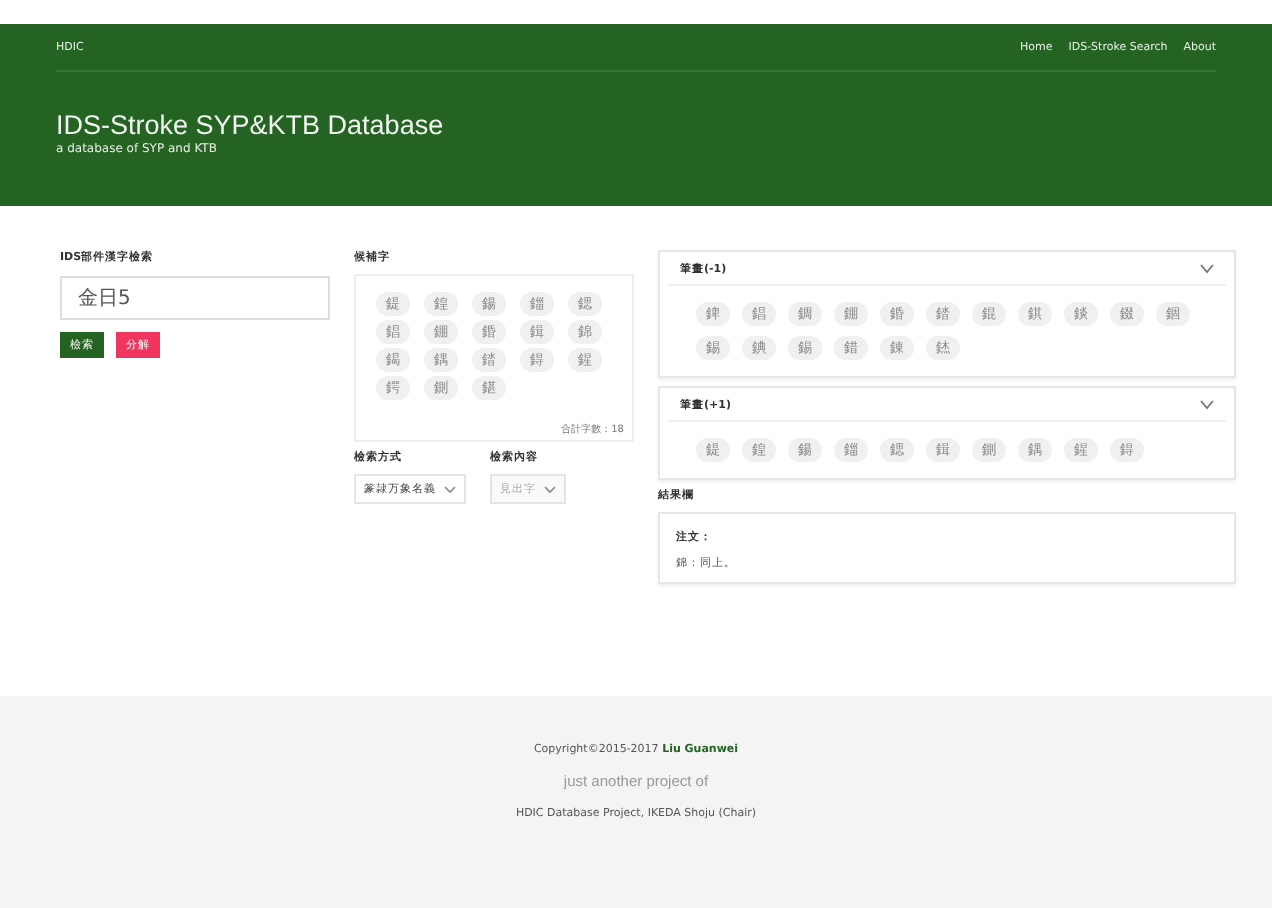  I want to click on search-field: 金日5, so click(195, 298).